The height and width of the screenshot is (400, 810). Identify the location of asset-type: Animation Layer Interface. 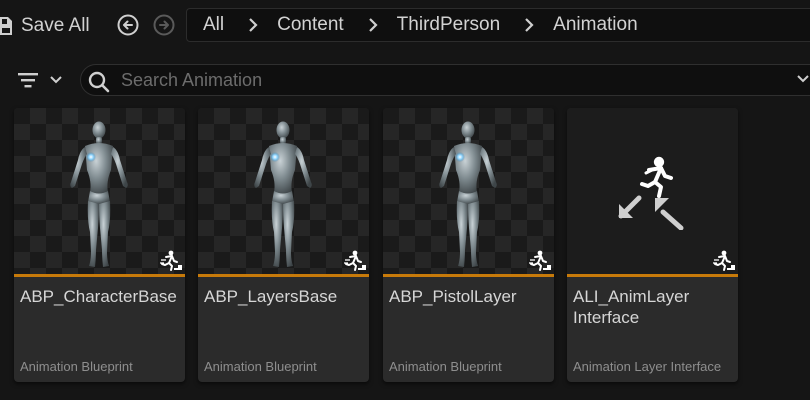
(647, 366).